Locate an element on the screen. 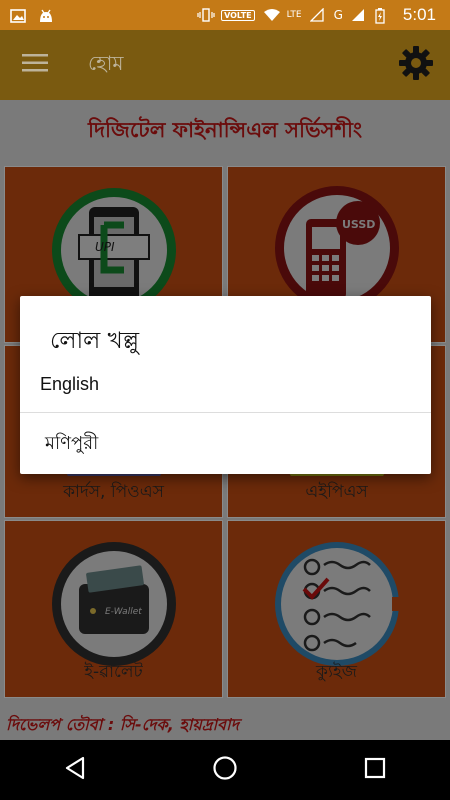  option-manipuri: মণিপুরী is located at coordinates (225, 444).